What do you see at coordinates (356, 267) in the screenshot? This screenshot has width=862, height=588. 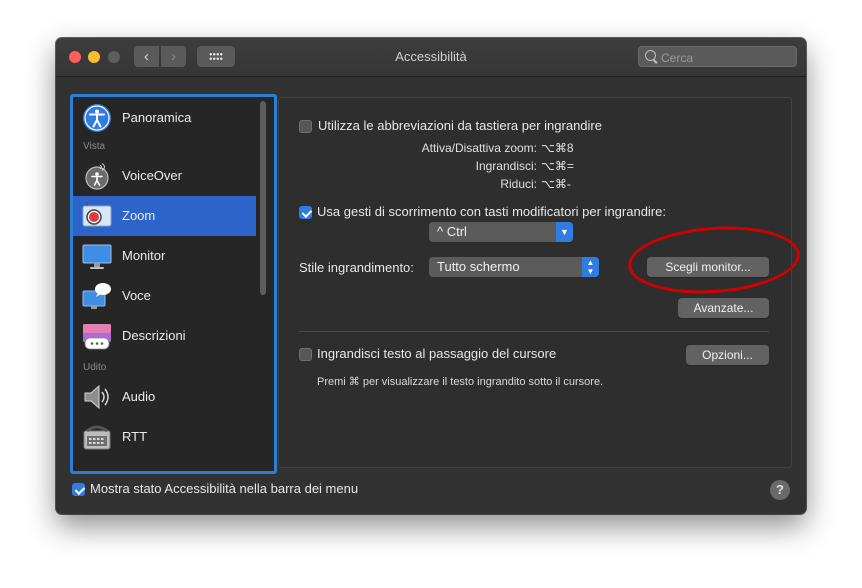 I see `zoom-style-label: Stile ingrandimento:` at bounding box center [356, 267].